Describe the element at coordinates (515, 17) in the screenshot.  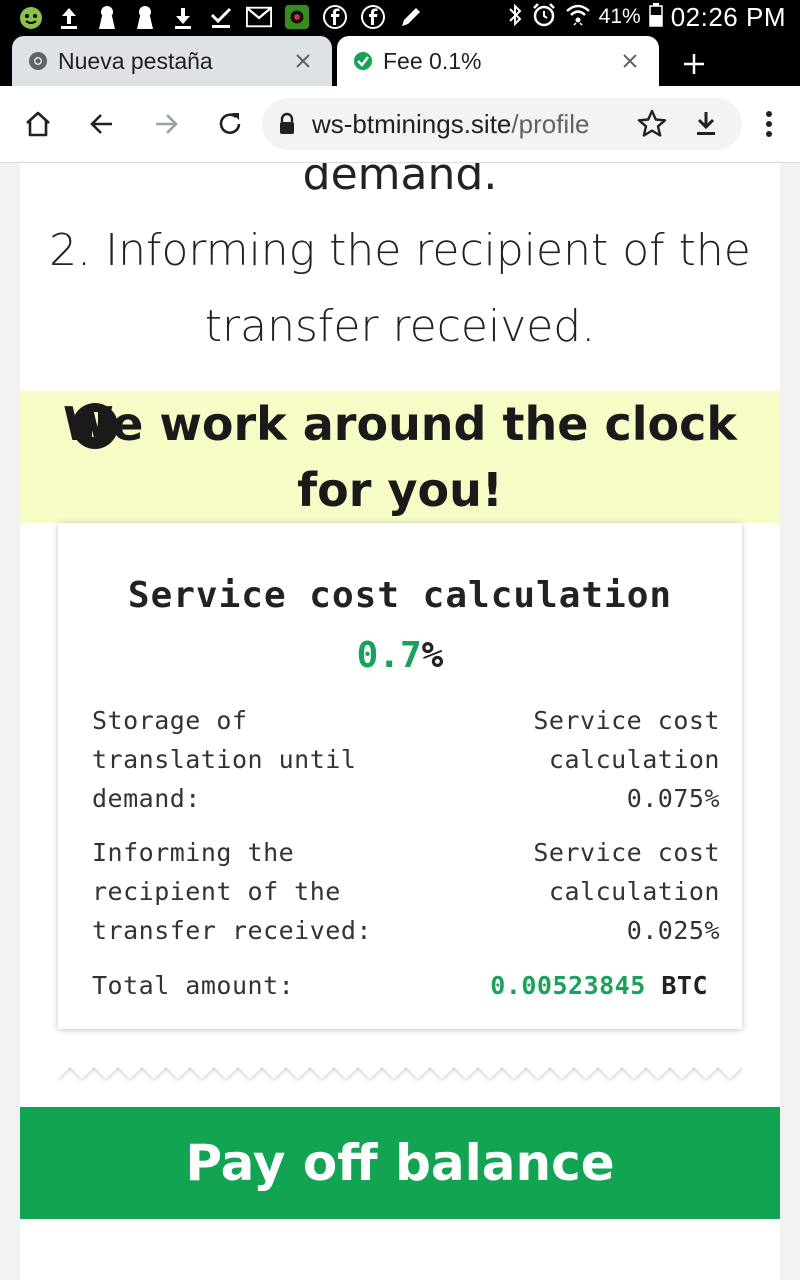
I see `bluetooth-icon` at that location.